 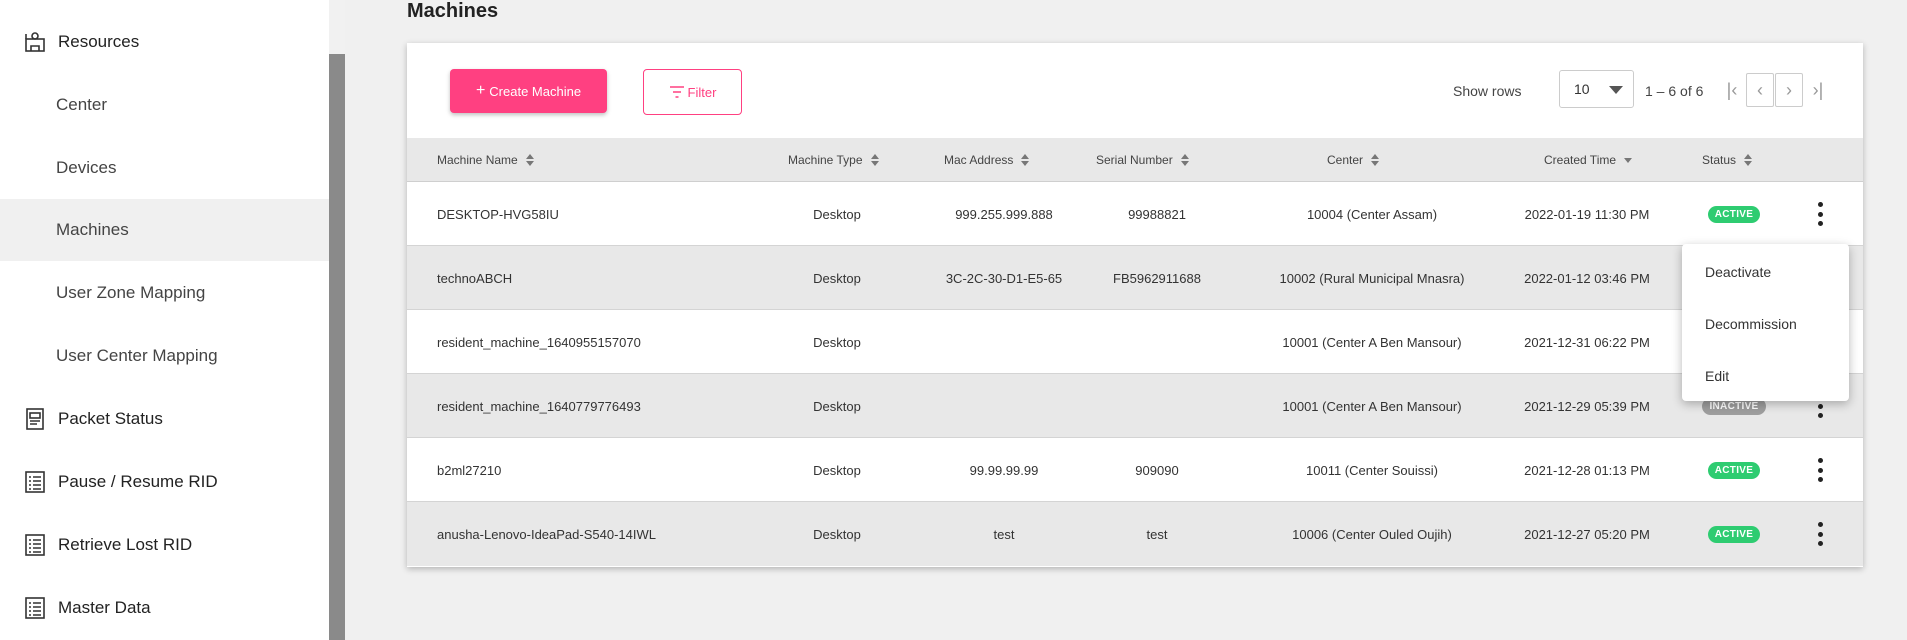 I want to click on header-center: Center, so click(x=1353, y=160).